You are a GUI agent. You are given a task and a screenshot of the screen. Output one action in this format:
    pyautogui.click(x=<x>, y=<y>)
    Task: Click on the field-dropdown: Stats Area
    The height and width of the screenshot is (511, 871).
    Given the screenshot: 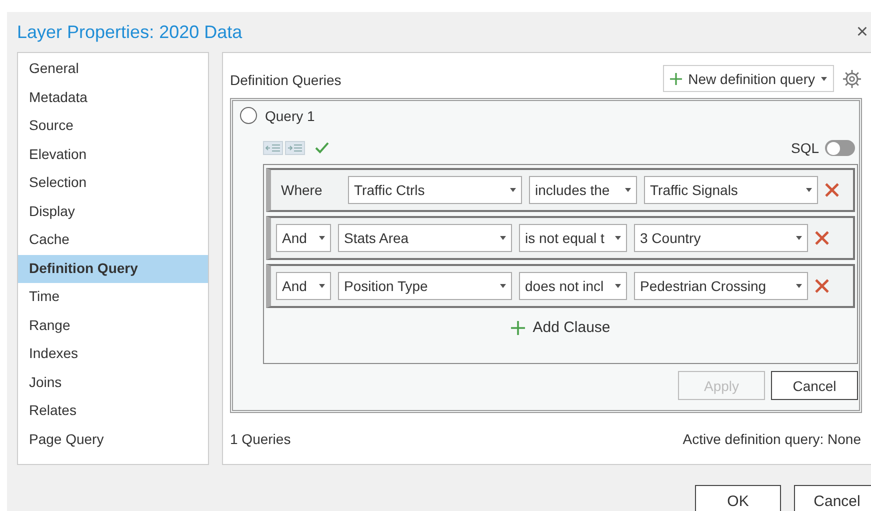 What is the action you would take?
    pyautogui.click(x=425, y=238)
    